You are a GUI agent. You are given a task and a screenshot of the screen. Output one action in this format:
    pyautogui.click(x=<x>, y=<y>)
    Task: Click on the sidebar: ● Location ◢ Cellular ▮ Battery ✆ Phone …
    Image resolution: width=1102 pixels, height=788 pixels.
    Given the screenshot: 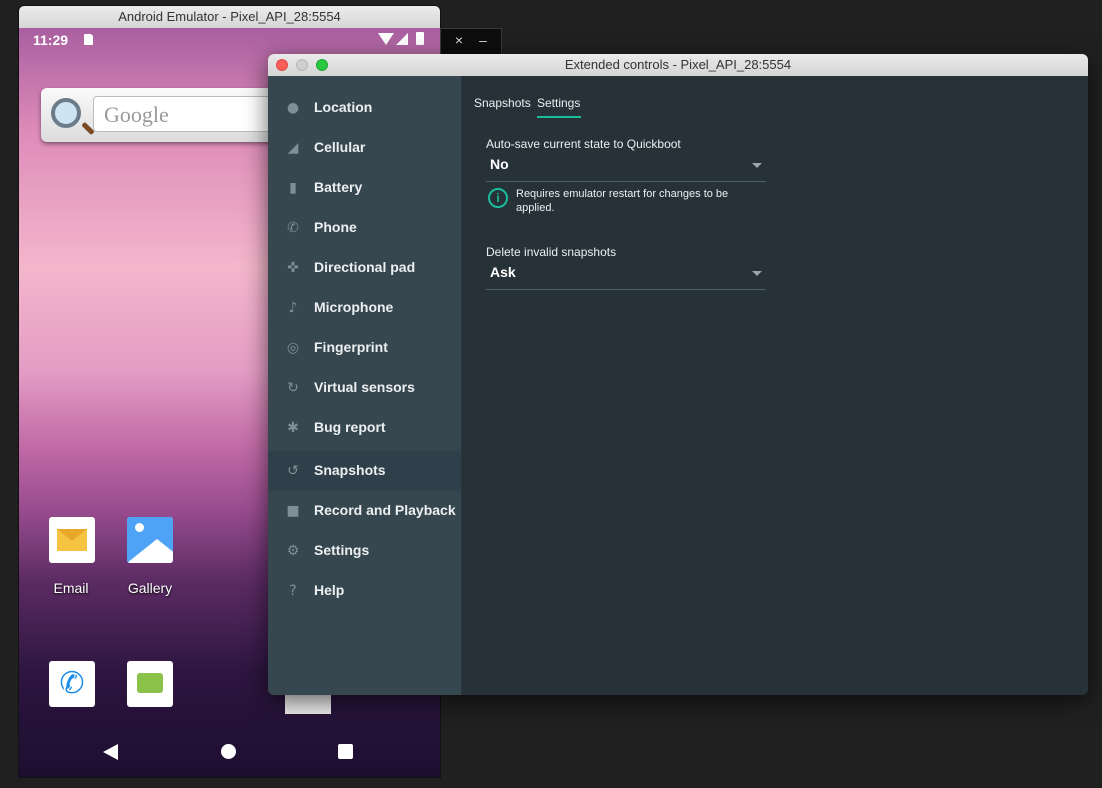 What is the action you would take?
    pyautogui.click(x=365, y=385)
    